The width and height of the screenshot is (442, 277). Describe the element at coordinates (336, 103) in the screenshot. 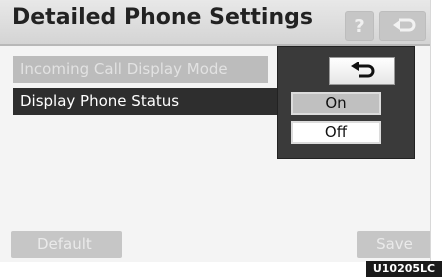

I see `option-on-button: On` at that location.